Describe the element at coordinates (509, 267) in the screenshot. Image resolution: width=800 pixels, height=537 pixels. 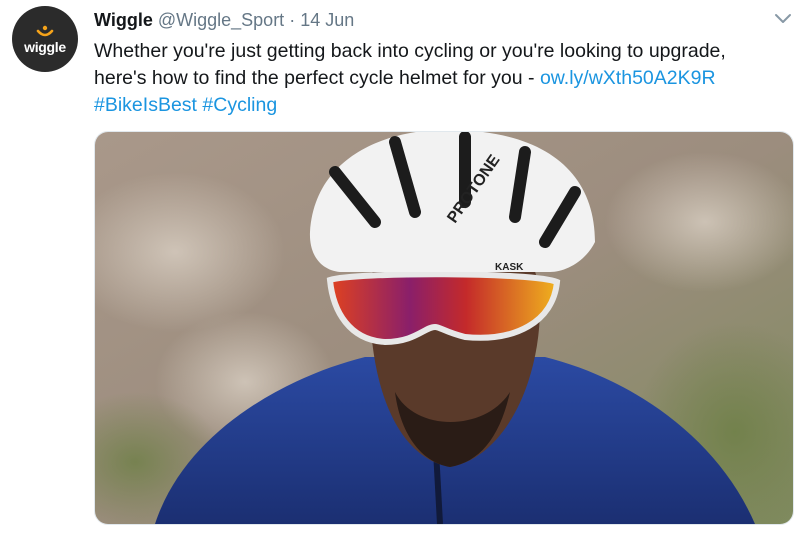
I see `helmet-maker-text: KASK` at that location.